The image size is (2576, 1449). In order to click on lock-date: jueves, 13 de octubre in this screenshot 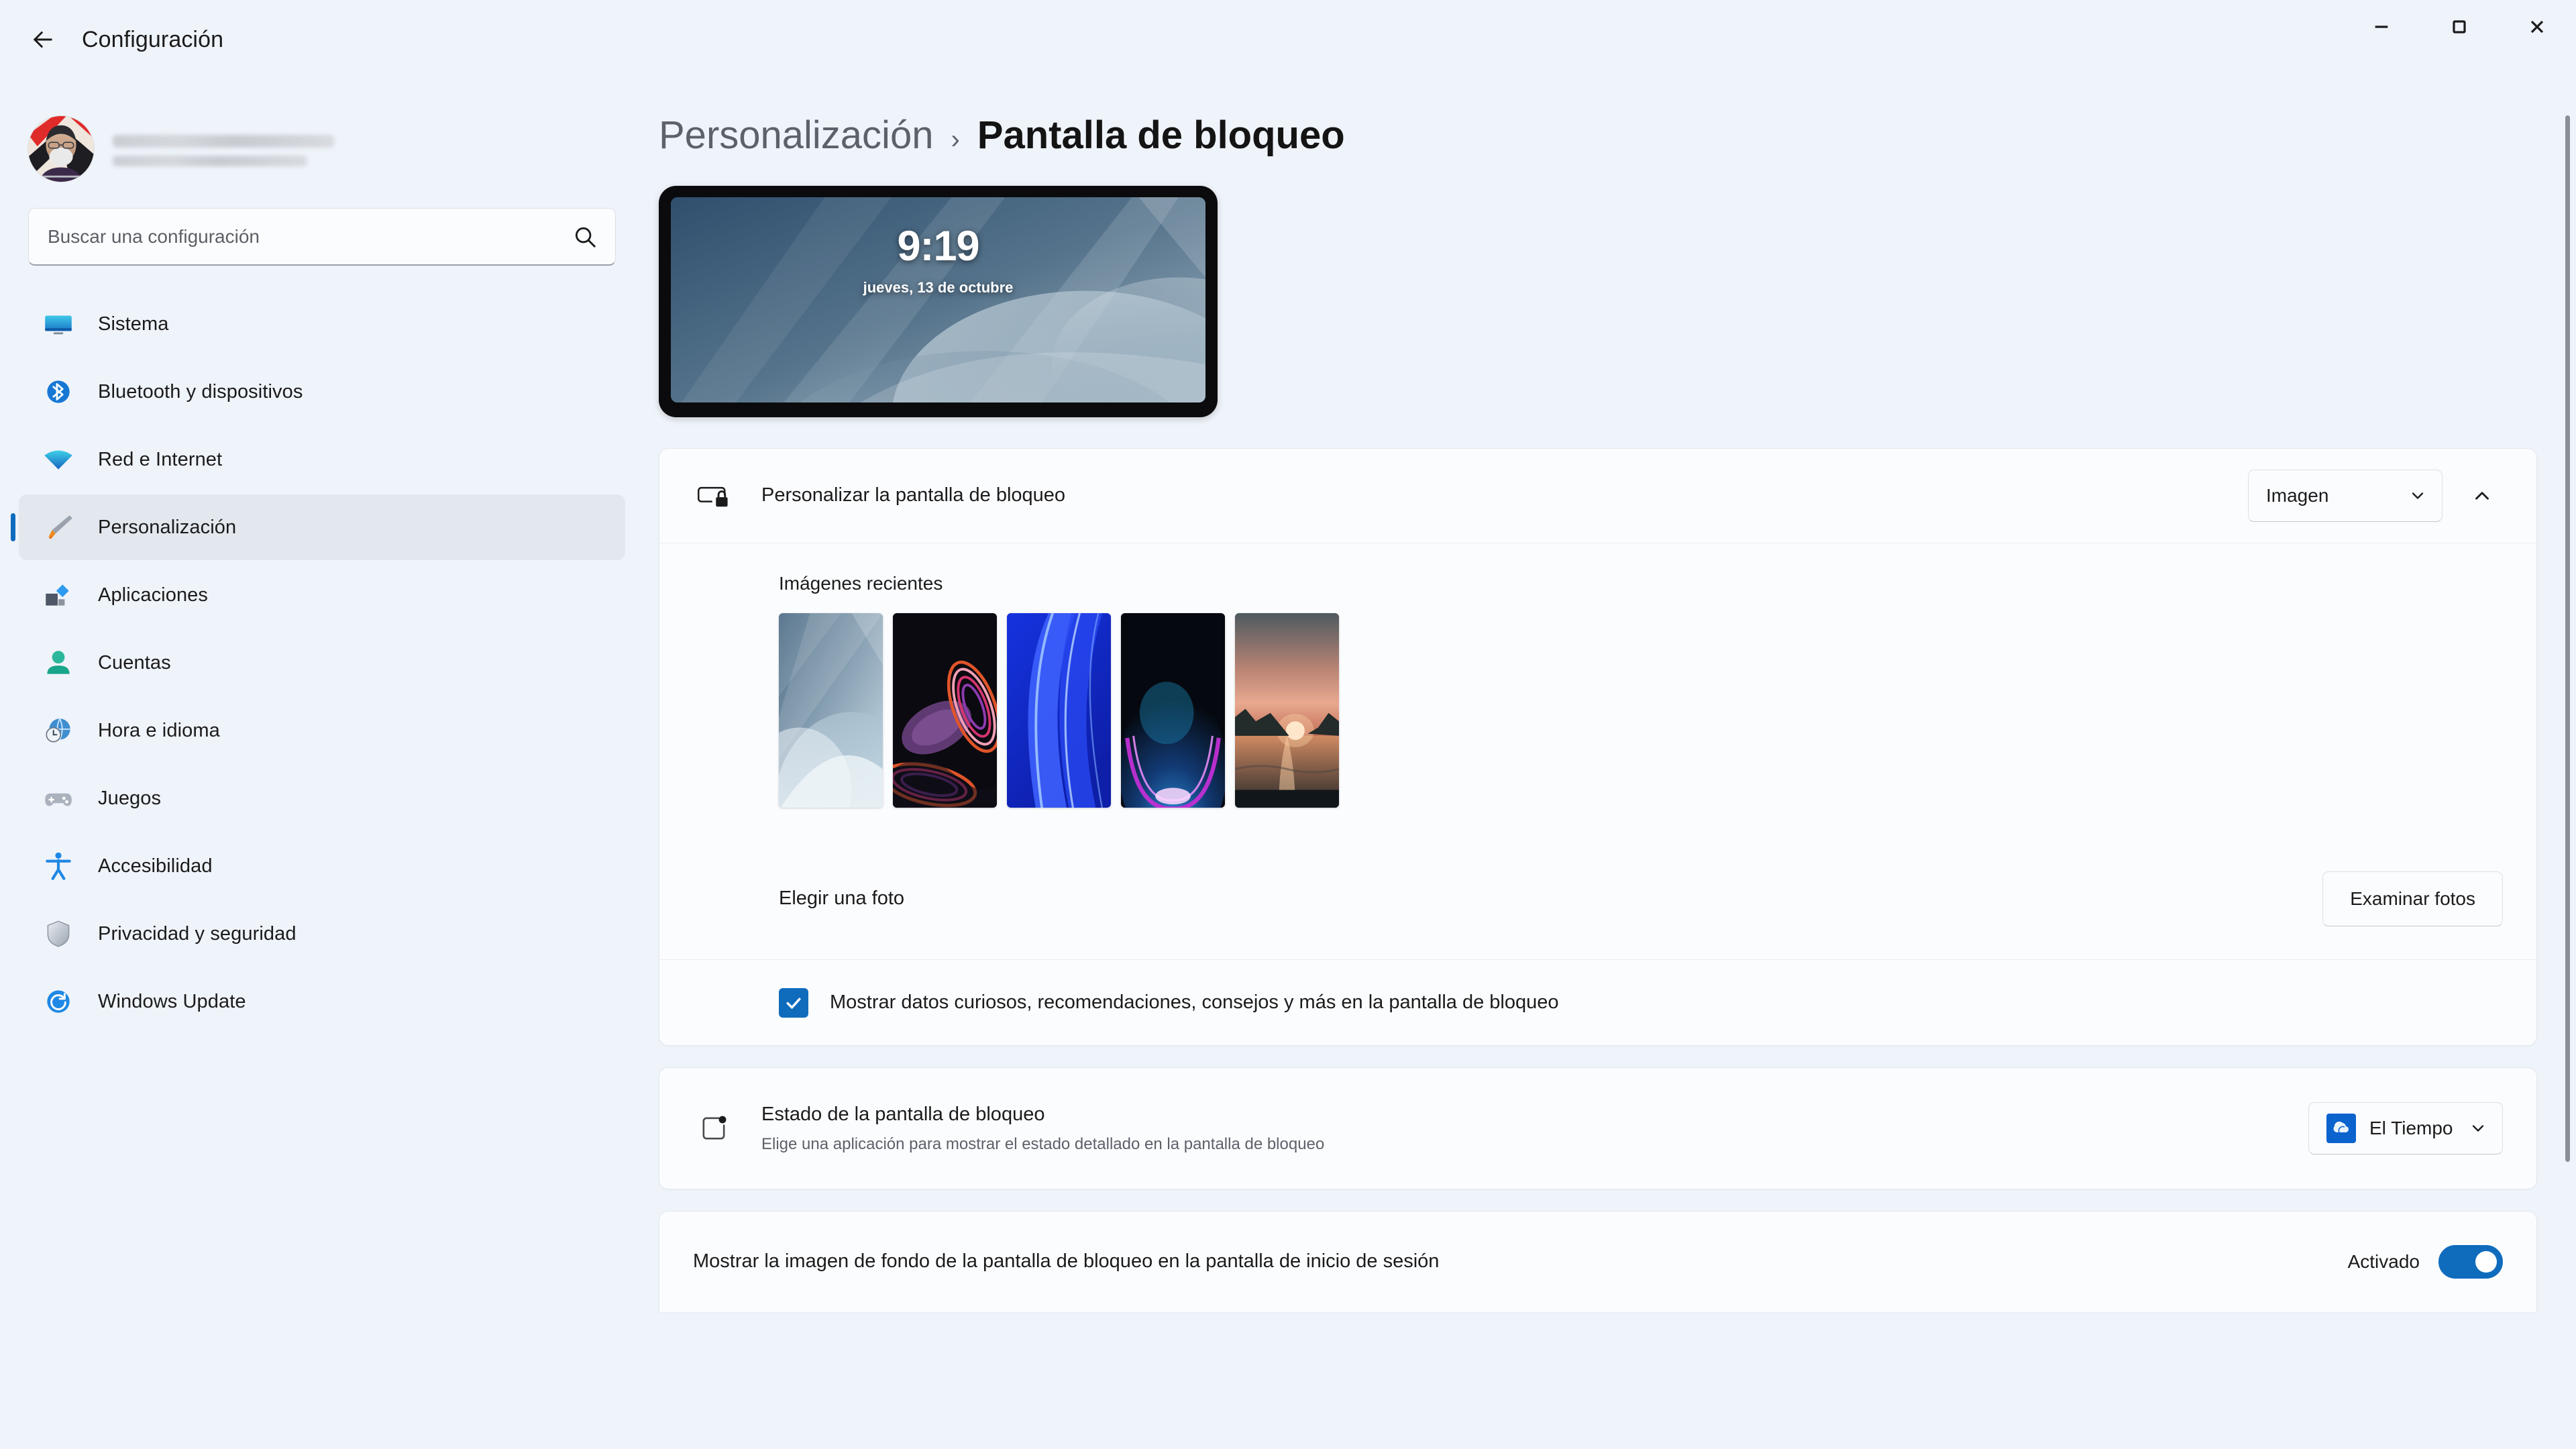, I will do `click(938, 287)`.